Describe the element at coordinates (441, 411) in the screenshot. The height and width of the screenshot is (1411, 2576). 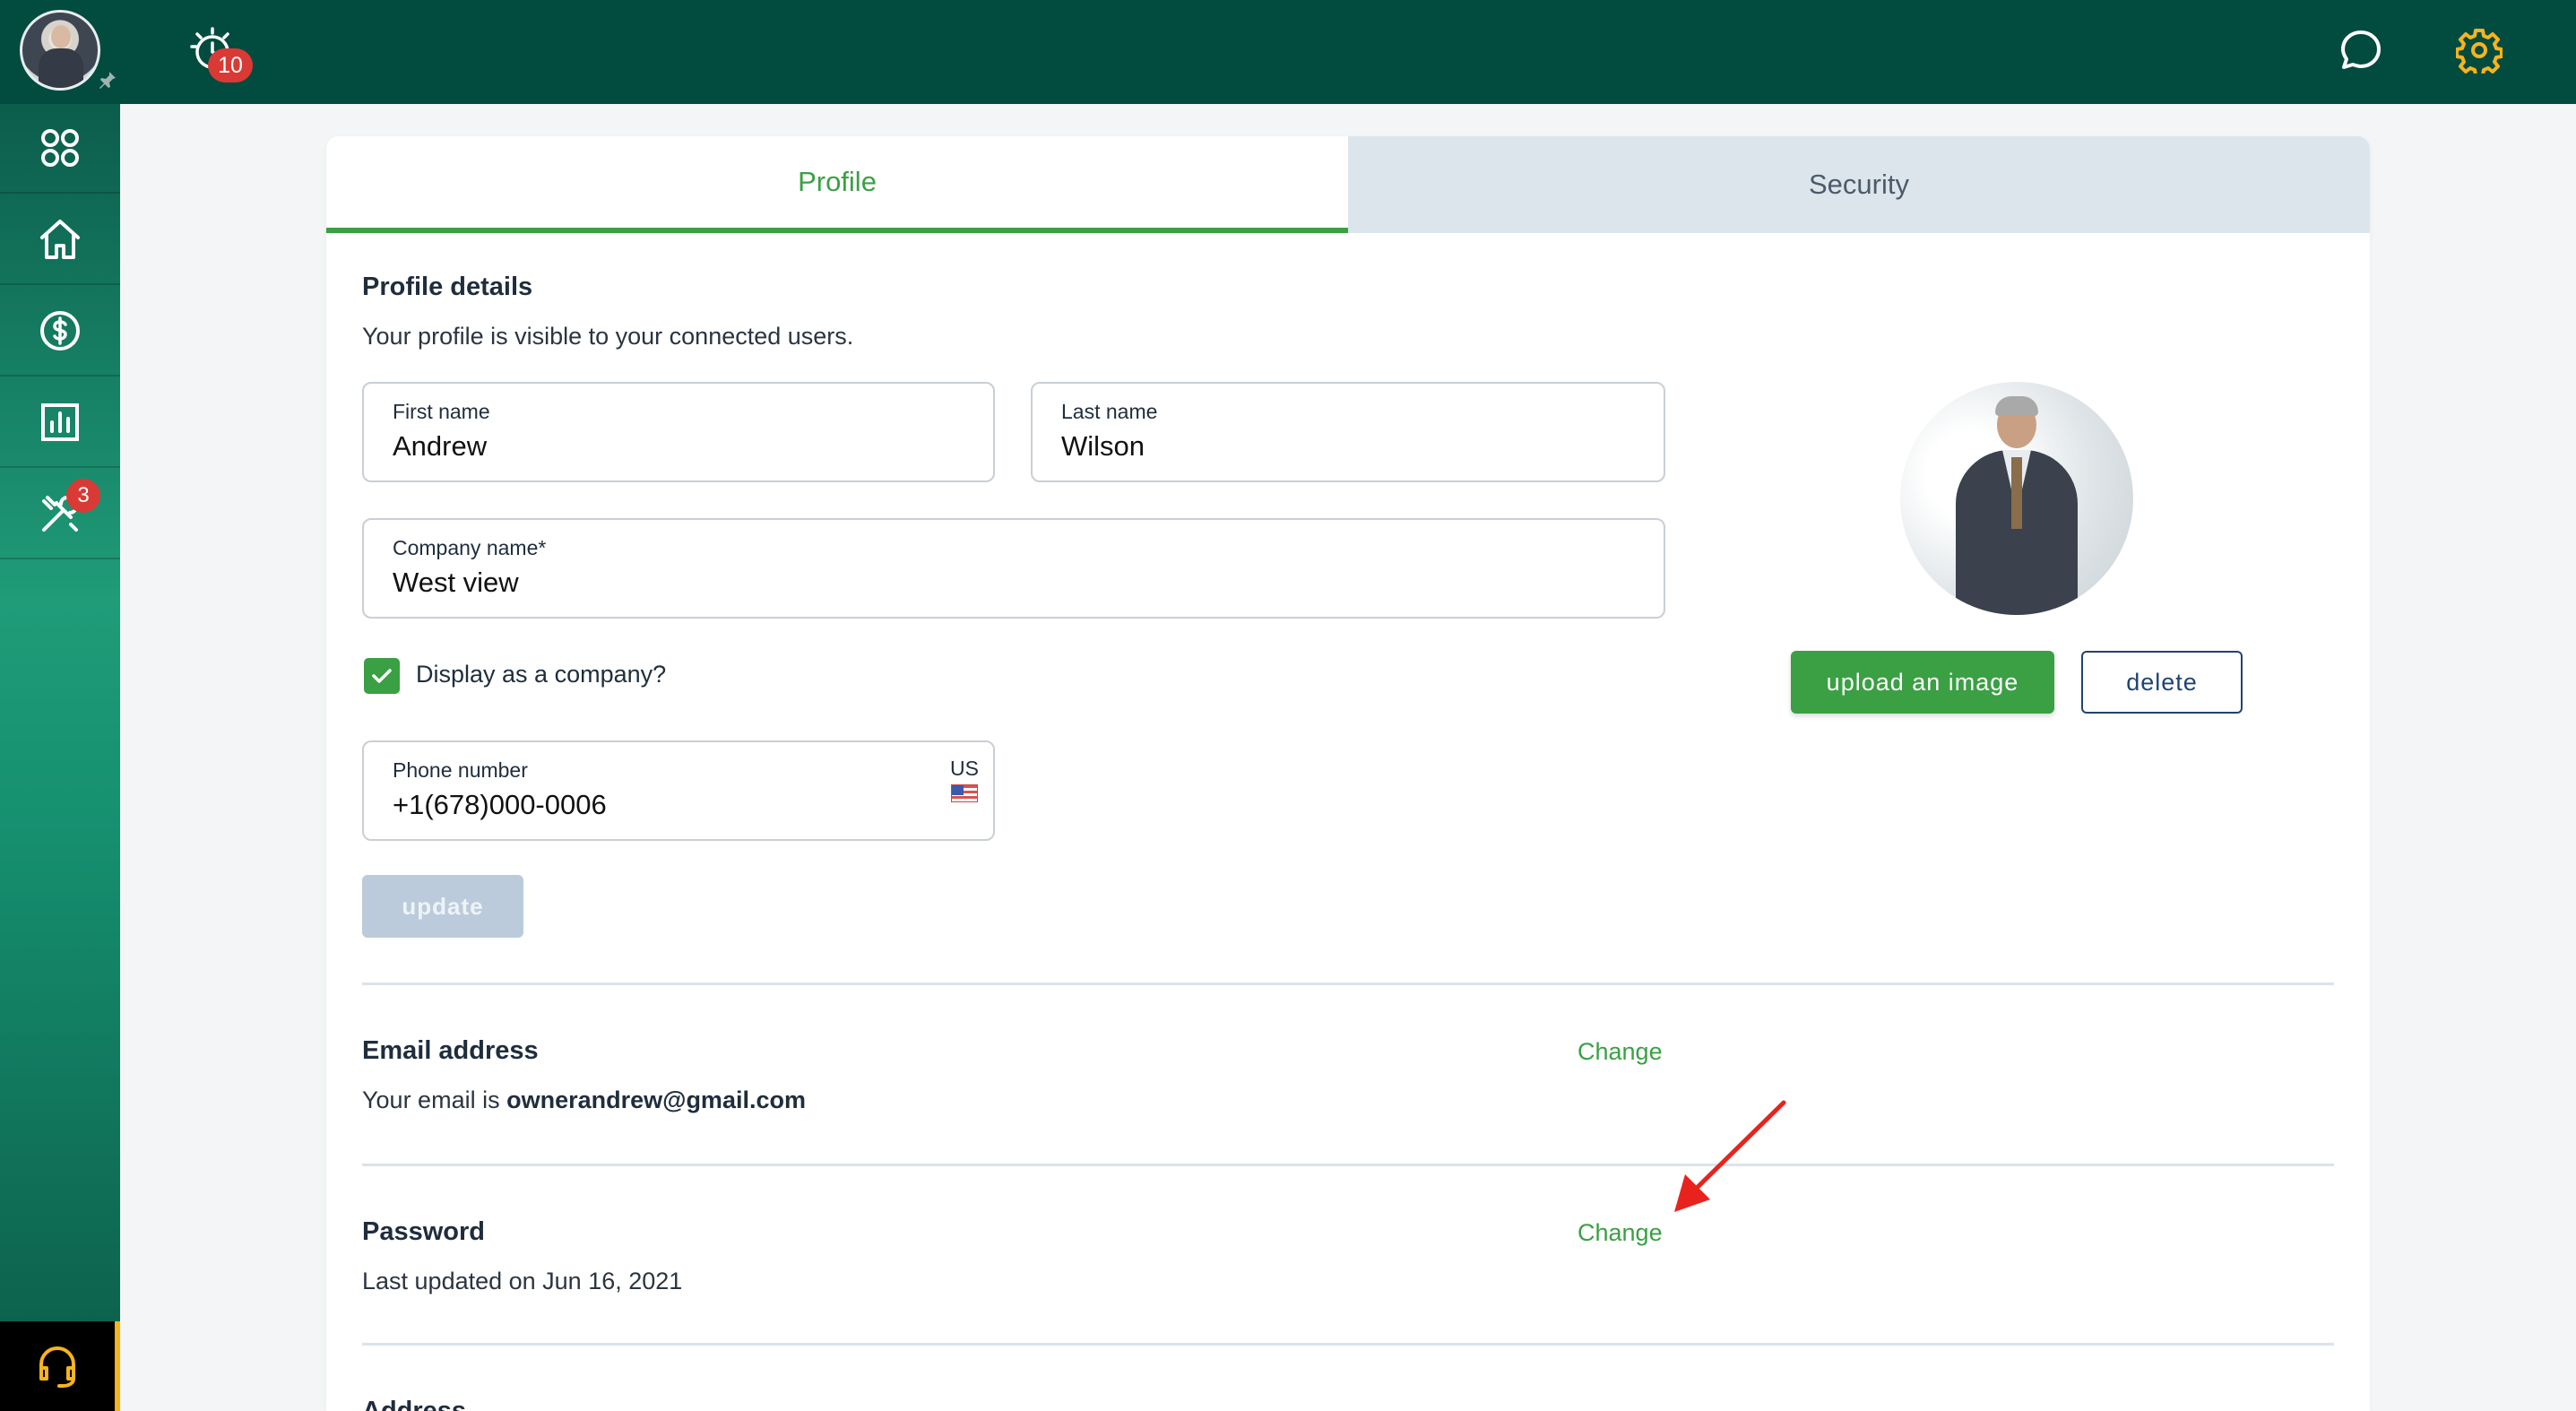
I see `first-name-label: First name` at that location.